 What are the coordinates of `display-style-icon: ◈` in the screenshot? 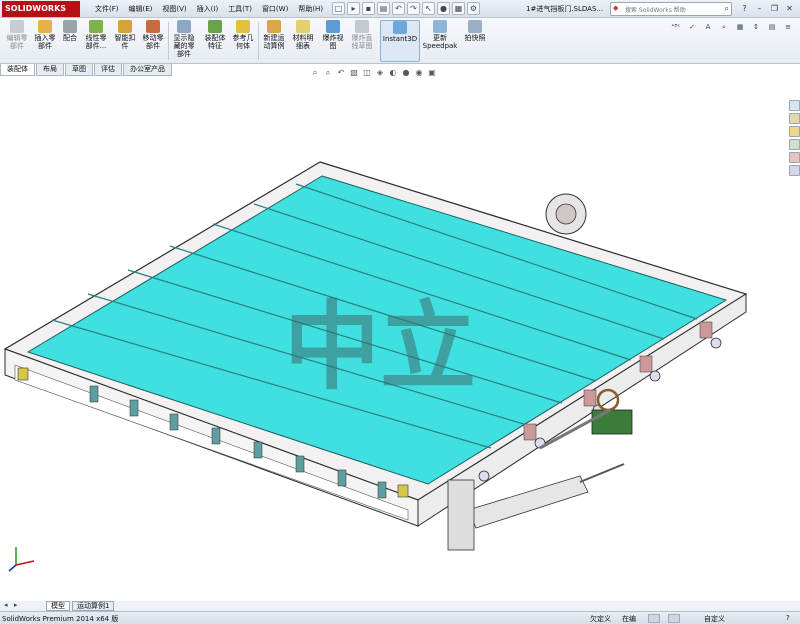 It's located at (380, 73).